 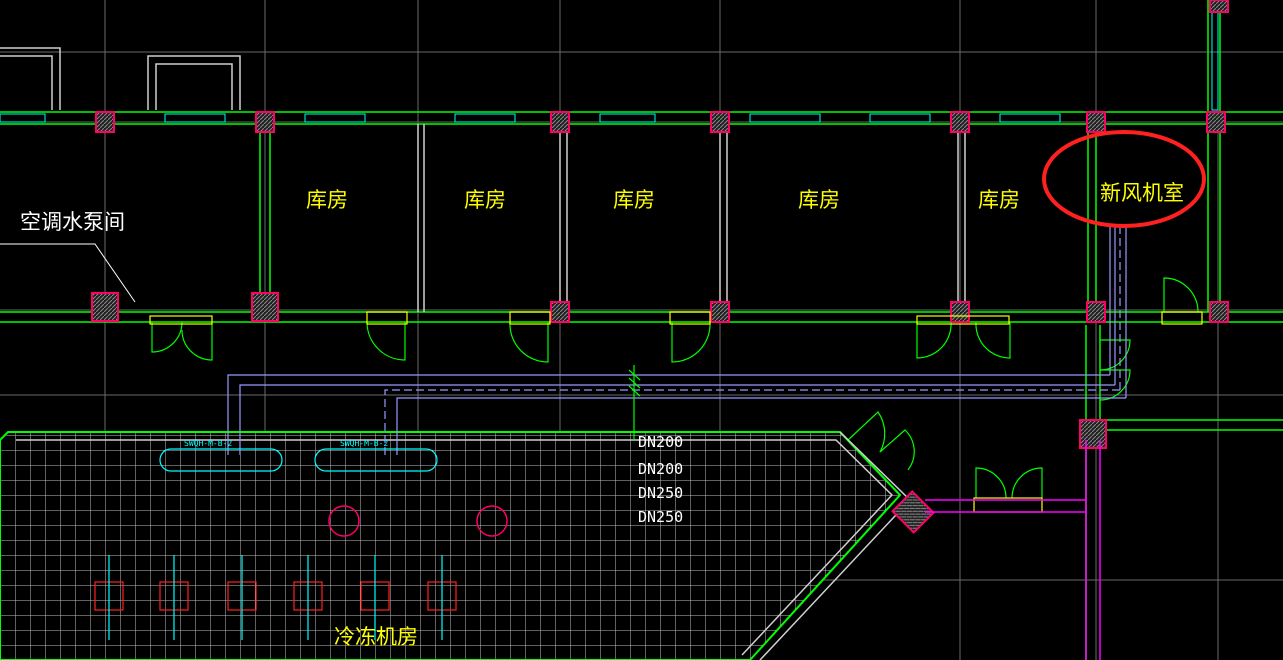 I want to click on room-label-chiller: 冷冻机房, so click(x=376, y=637).